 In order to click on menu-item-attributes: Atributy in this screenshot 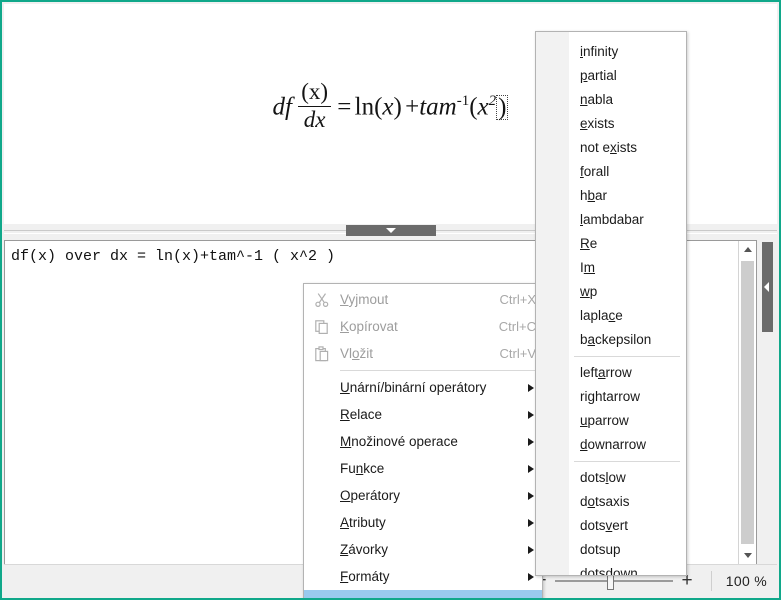, I will do `click(423, 522)`.